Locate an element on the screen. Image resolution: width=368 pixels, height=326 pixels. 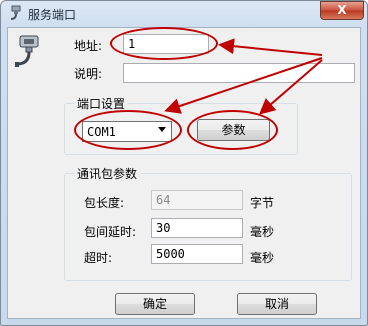
packet-delay-unit: 毫秒 is located at coordinates (262, 232).